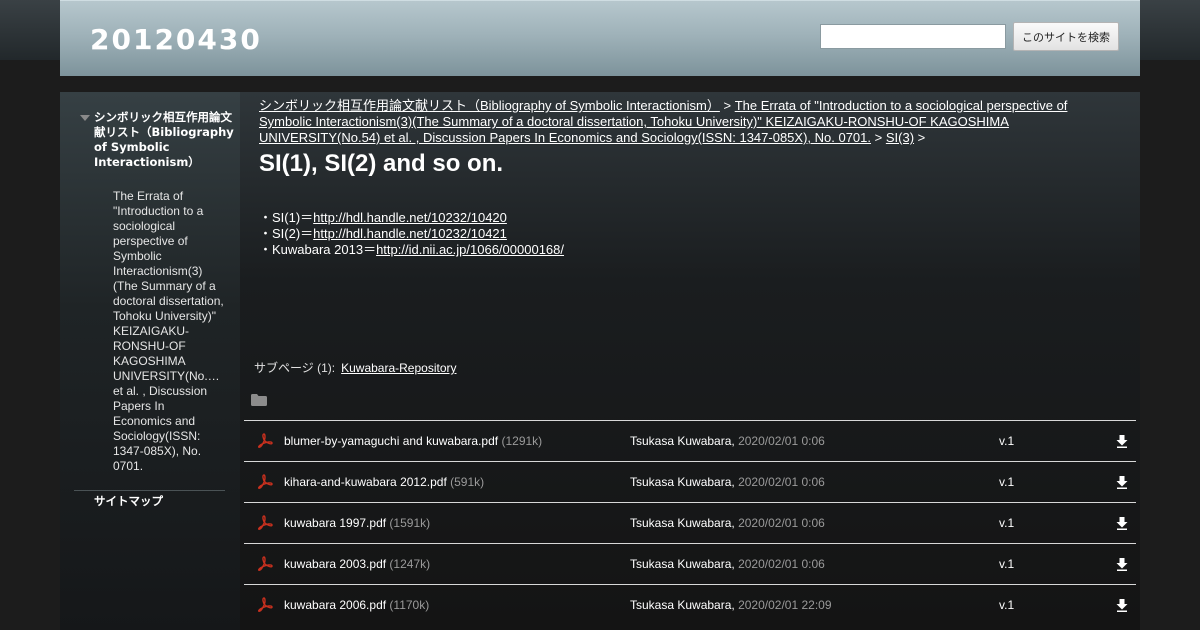  I want to click on content-link-kuwabara-2013: http://id.nii.ac.jp/1066/00000168/, so click(470, 249).